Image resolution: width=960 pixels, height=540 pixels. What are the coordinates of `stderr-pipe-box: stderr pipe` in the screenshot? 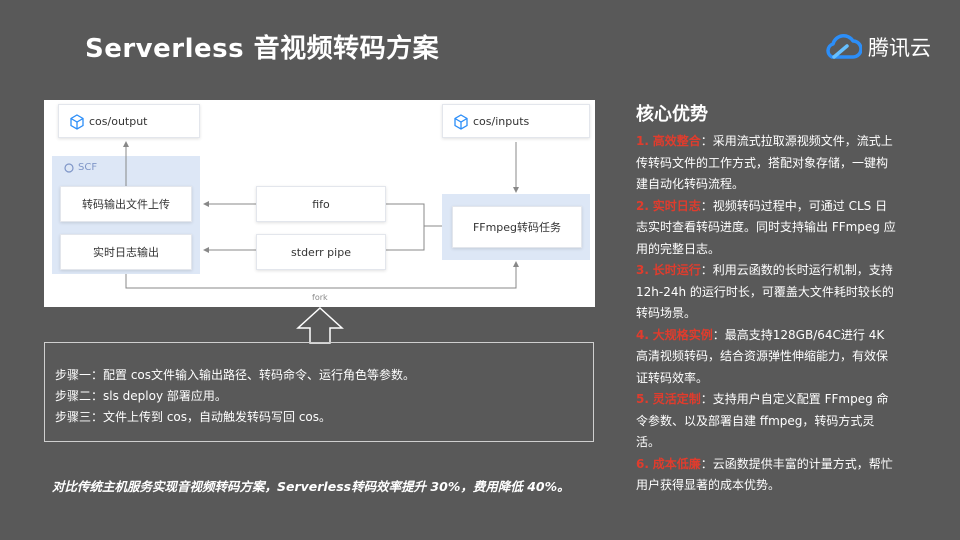 It's located at (321, 252).